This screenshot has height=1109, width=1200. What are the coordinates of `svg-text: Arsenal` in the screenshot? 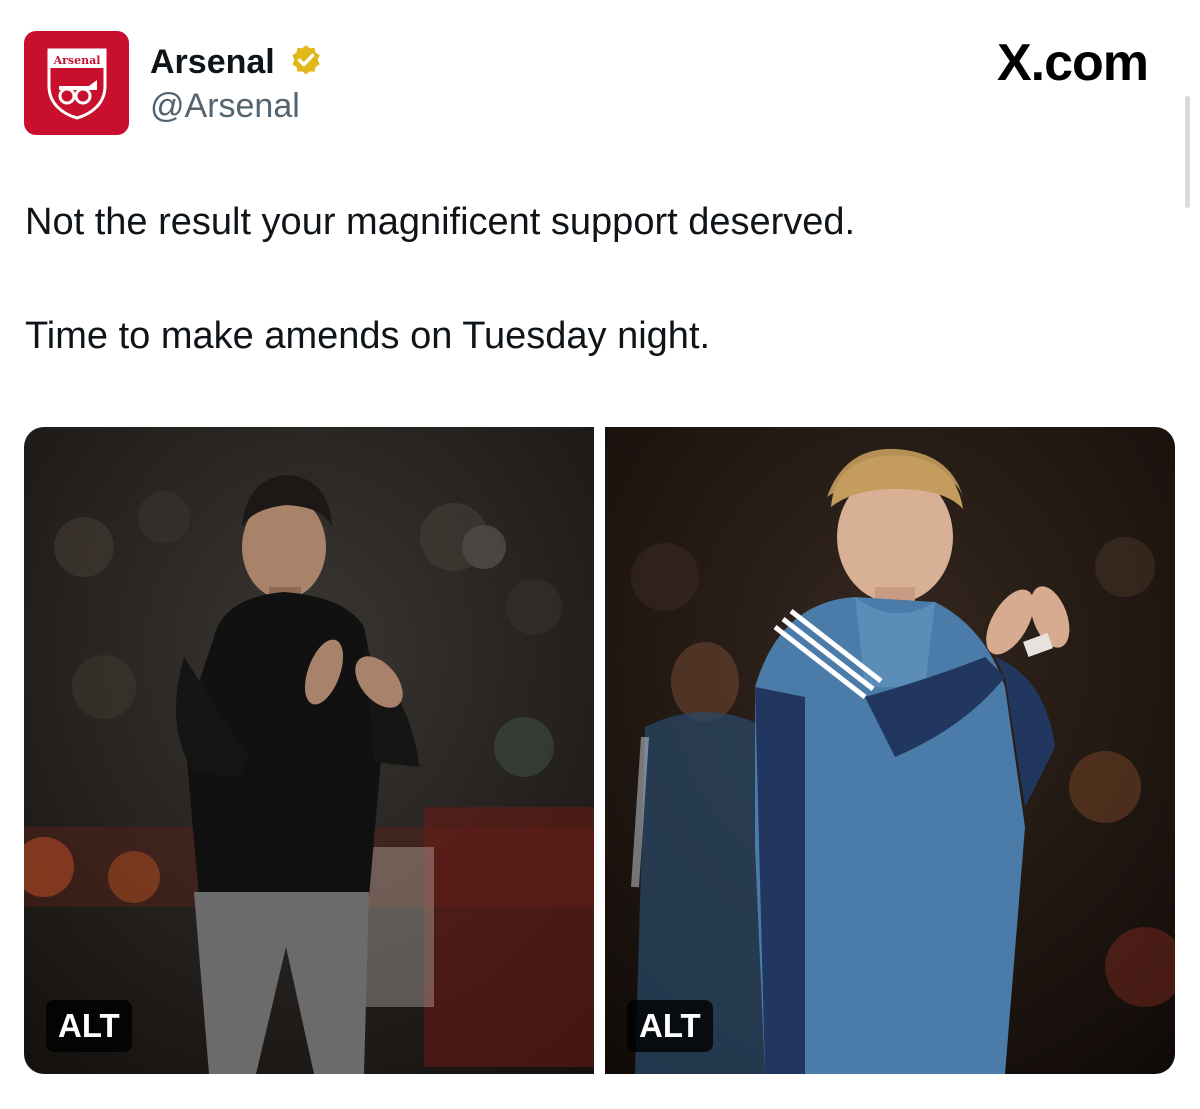 It's located at (76, 60).